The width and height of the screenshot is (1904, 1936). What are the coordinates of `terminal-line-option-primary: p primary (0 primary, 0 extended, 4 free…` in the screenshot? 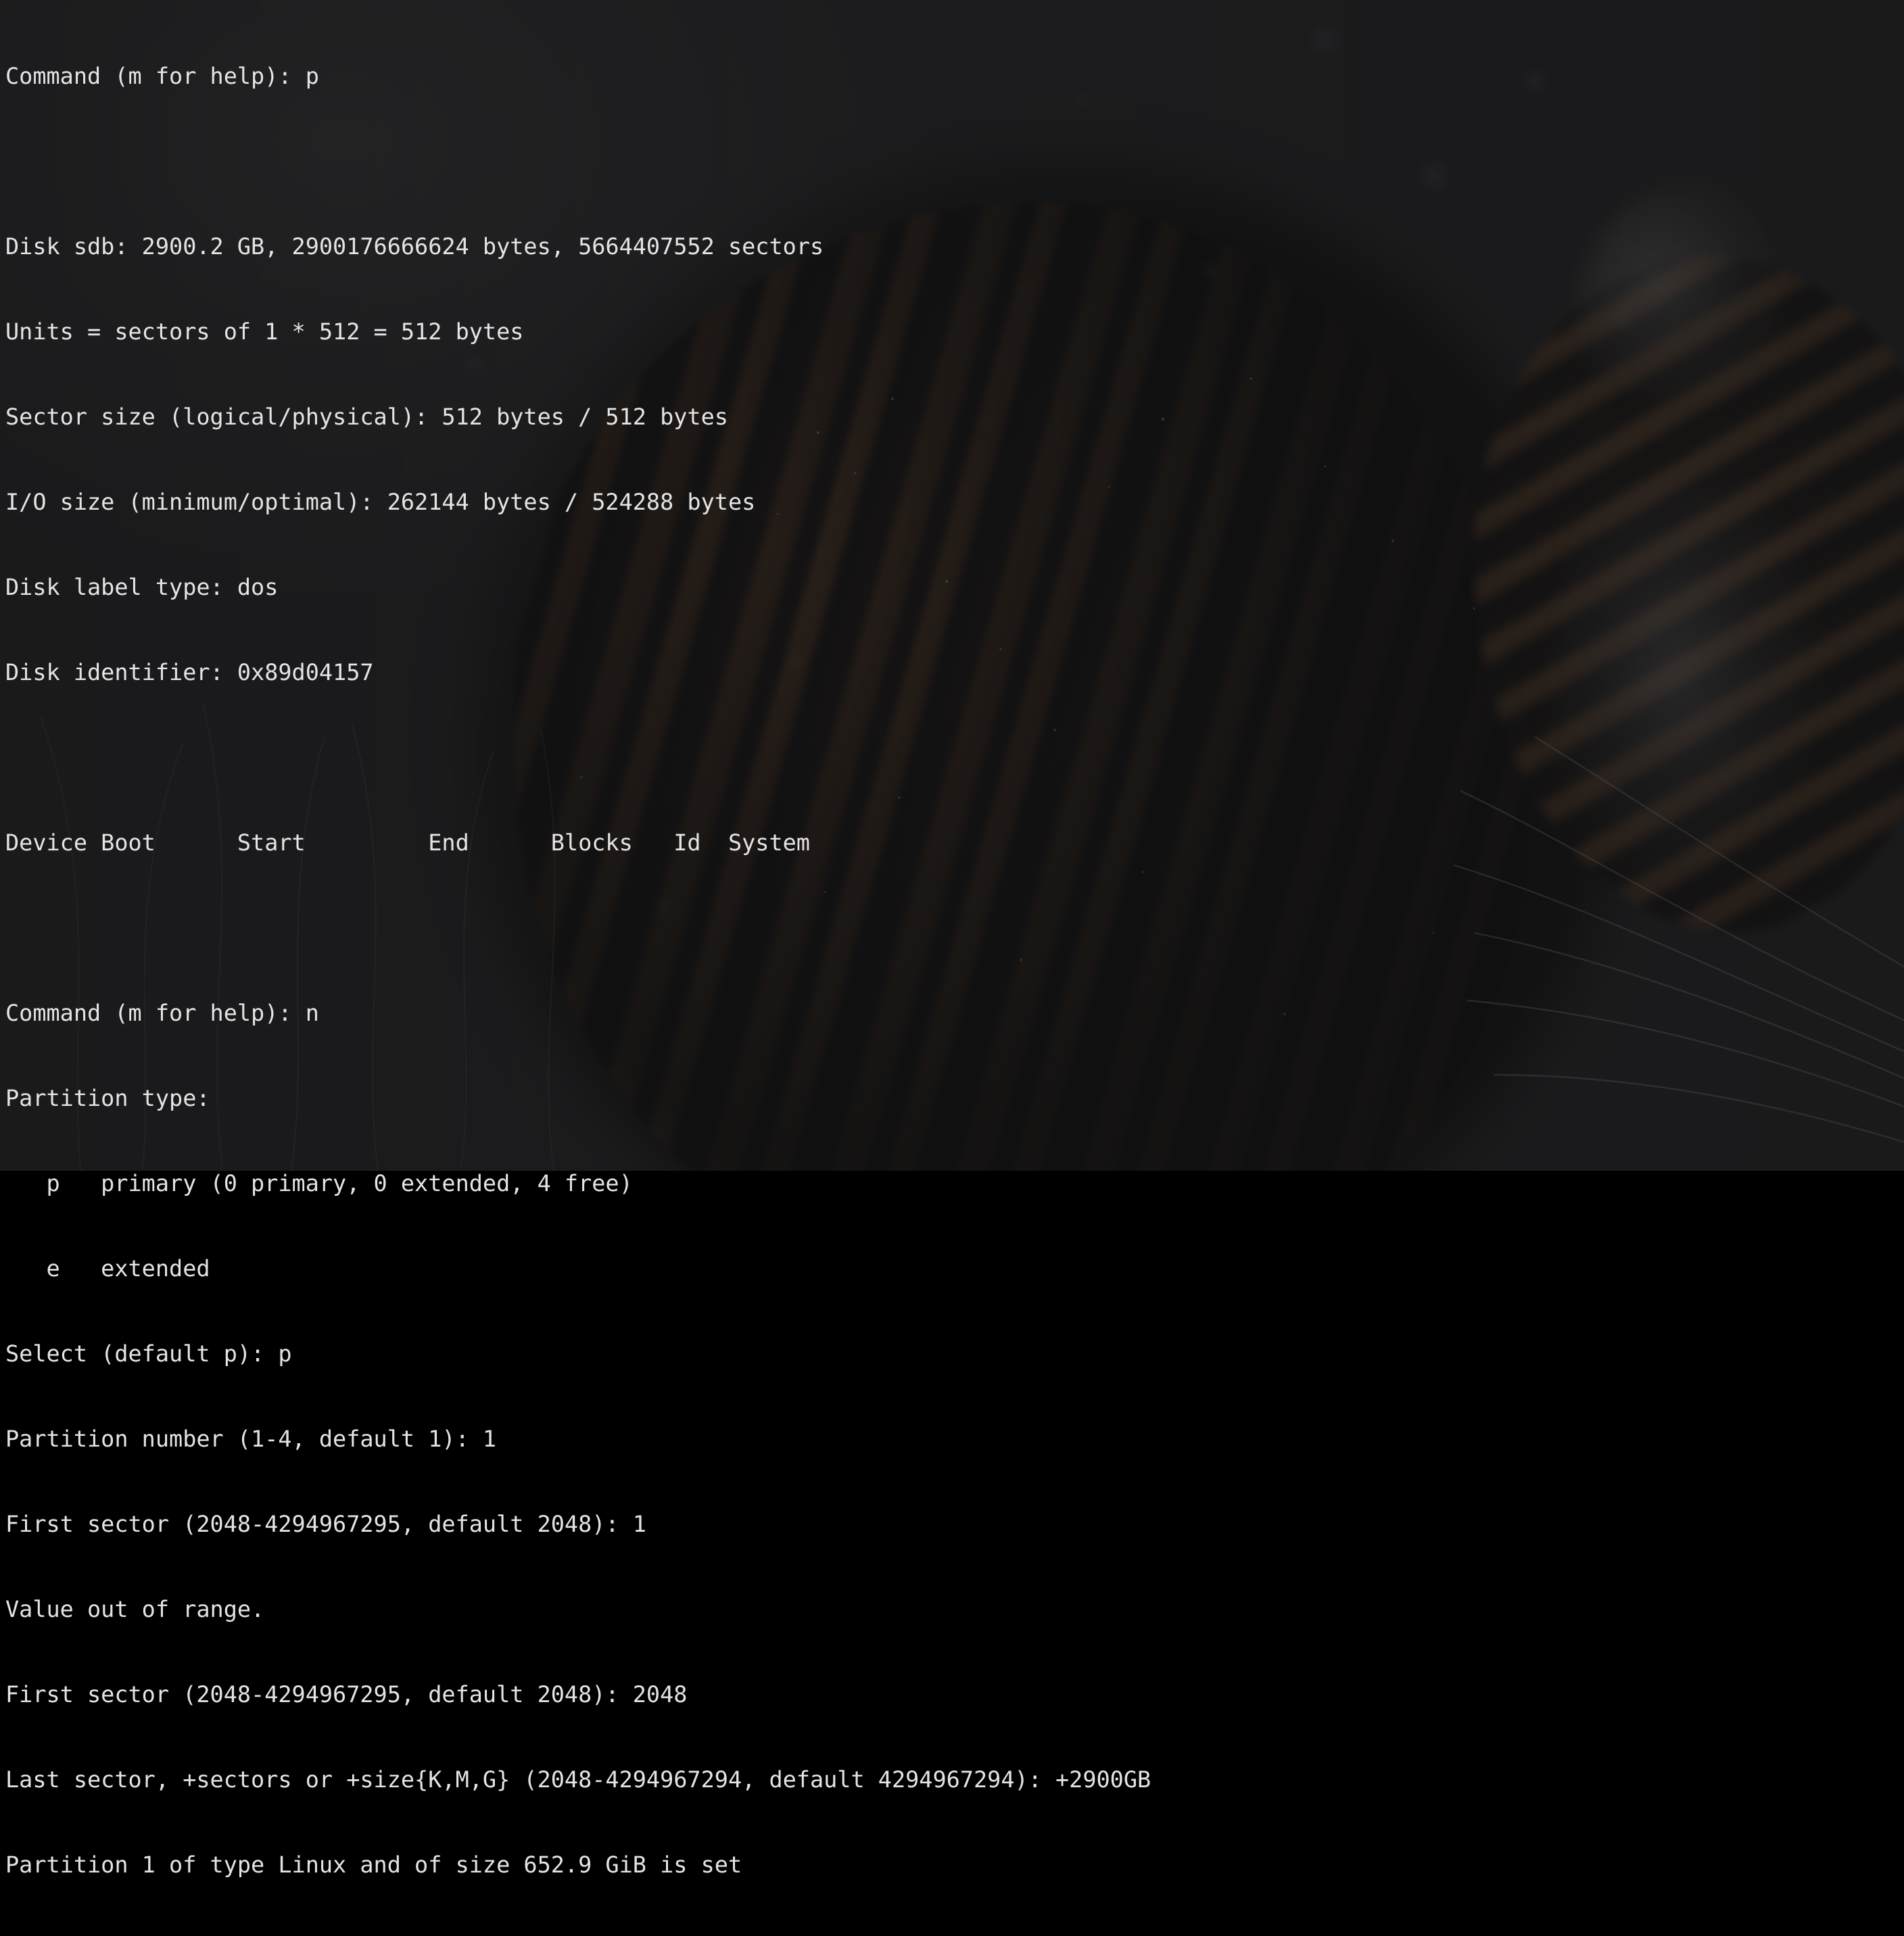 It's located at (319, 1183).